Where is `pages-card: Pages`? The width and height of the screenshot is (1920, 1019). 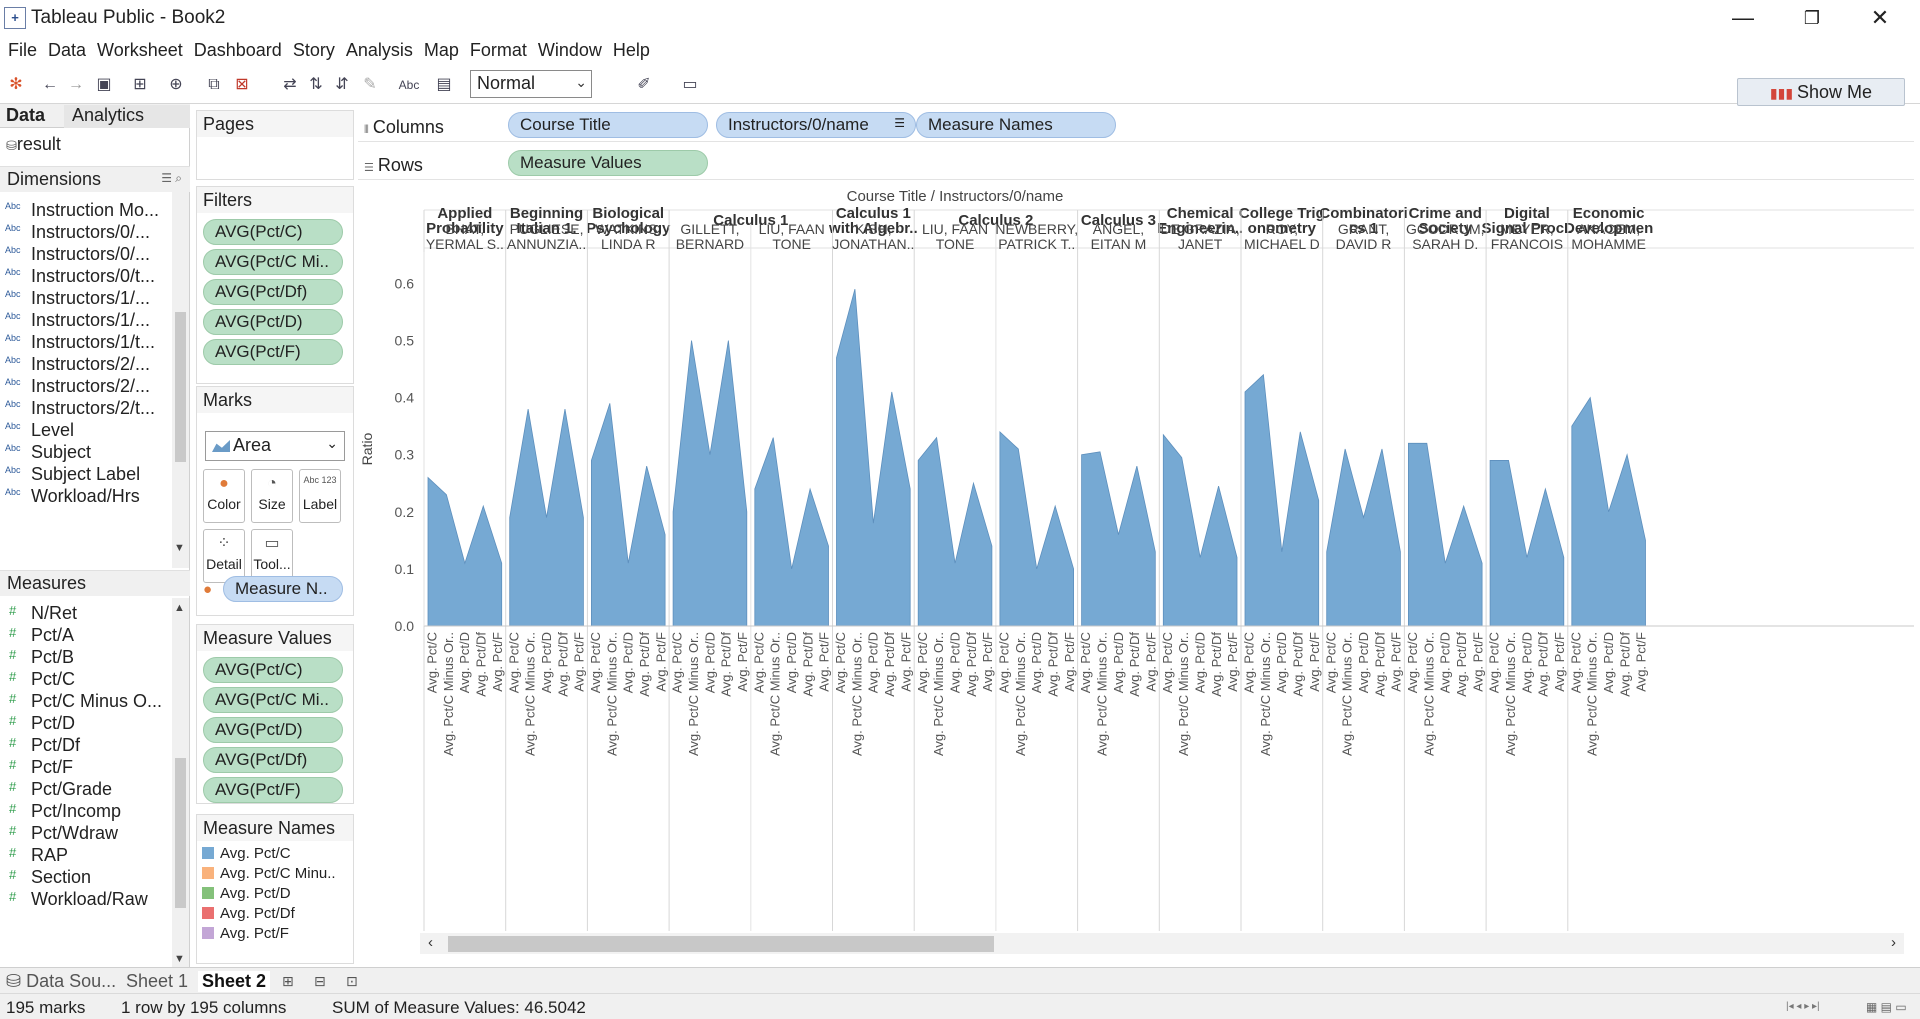 pages-card: Pages is located at coordinates (275, 145).